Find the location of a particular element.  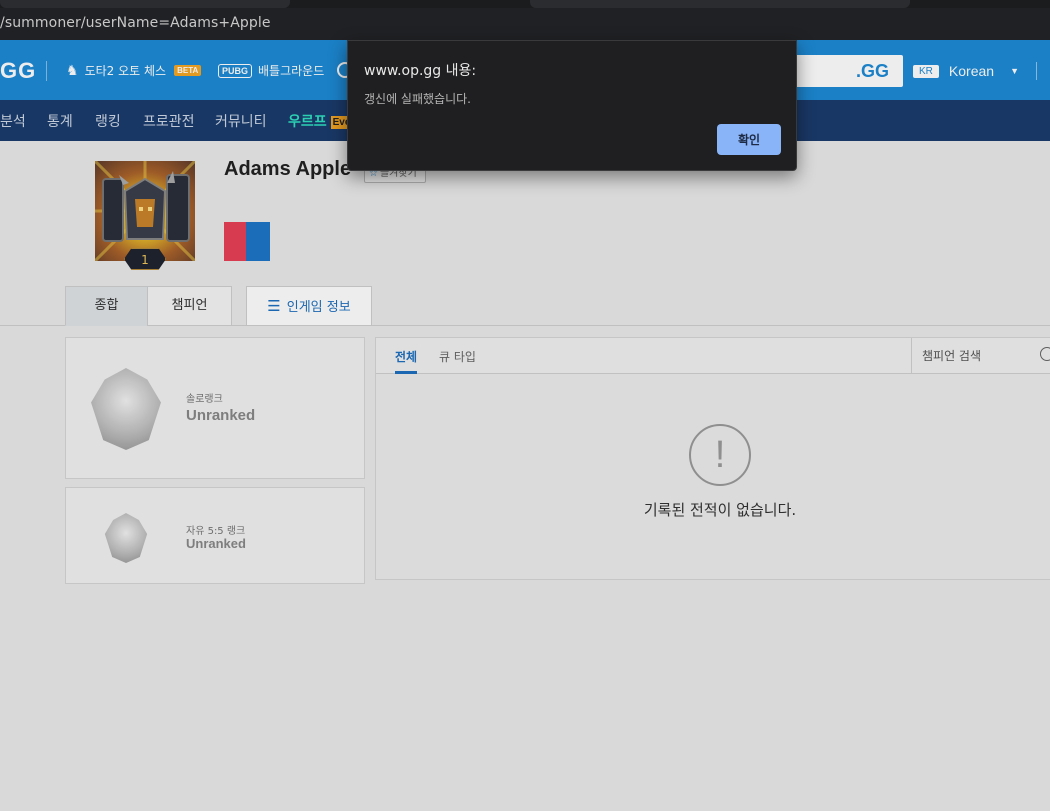

browser-tab-strip is located at coordinates (525, 4).